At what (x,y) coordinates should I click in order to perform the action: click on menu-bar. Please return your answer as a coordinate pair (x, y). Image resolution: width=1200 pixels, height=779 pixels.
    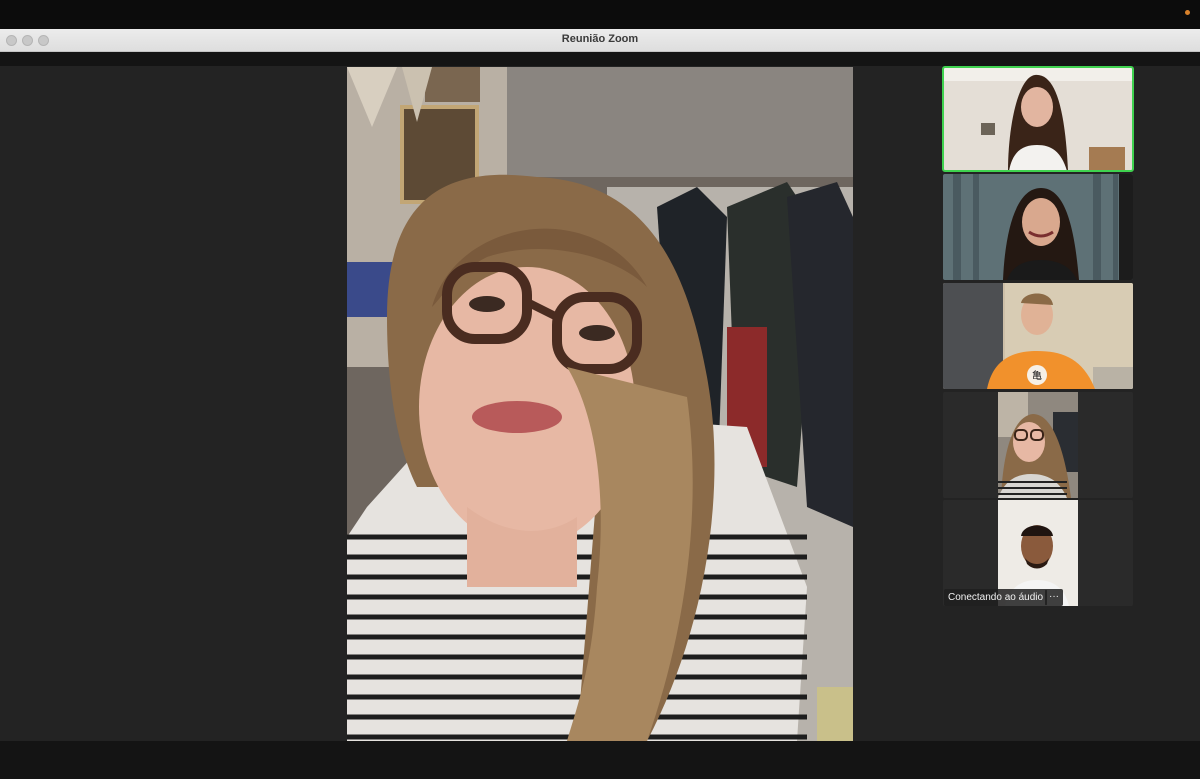
    Looking at the image, I should click on (600, 14).